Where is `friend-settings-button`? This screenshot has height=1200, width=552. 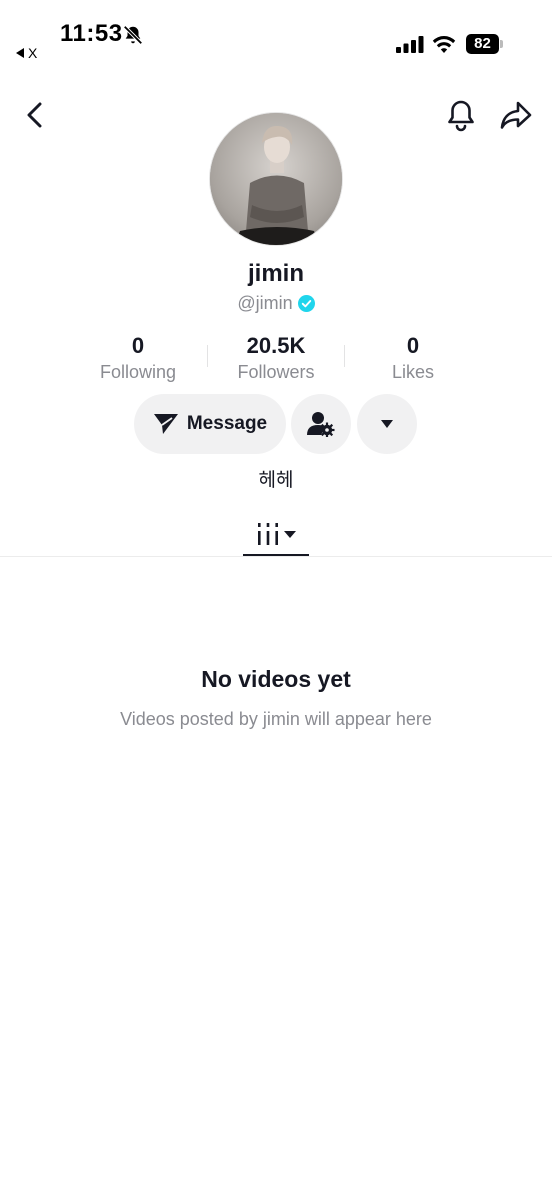 friend-settings-button is located at coordinates (321, 424).